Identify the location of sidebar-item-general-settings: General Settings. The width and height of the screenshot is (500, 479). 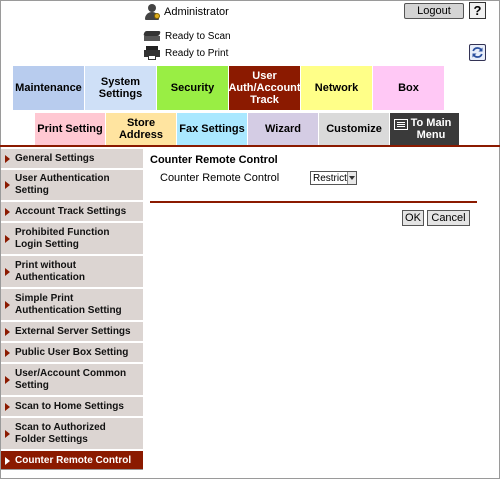
(72, 159).